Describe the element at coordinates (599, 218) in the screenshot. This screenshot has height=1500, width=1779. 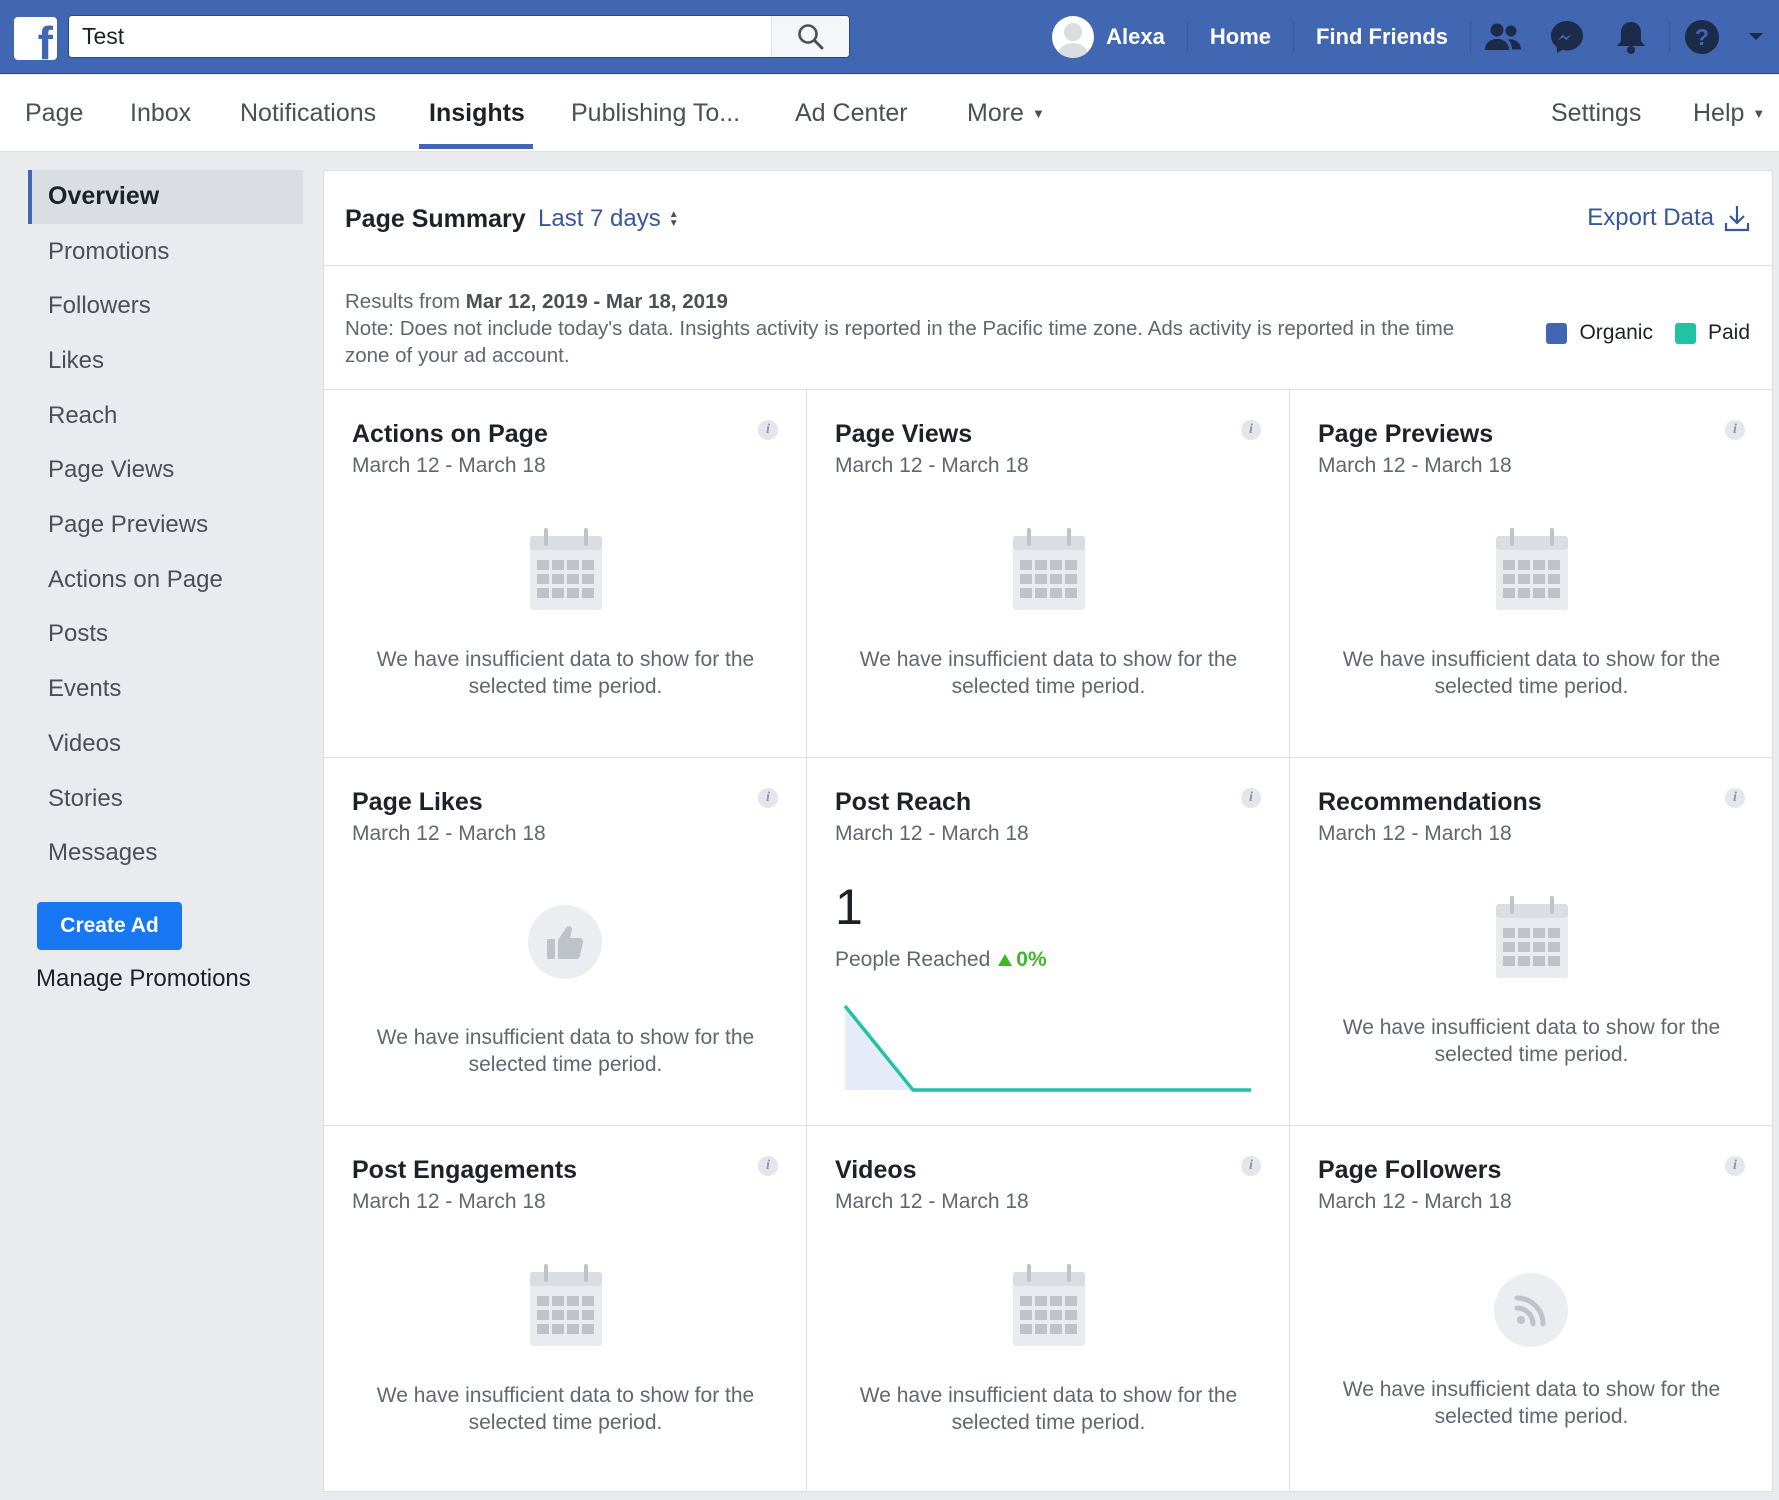
I see `date-range-label: Last 7 days` at that location.